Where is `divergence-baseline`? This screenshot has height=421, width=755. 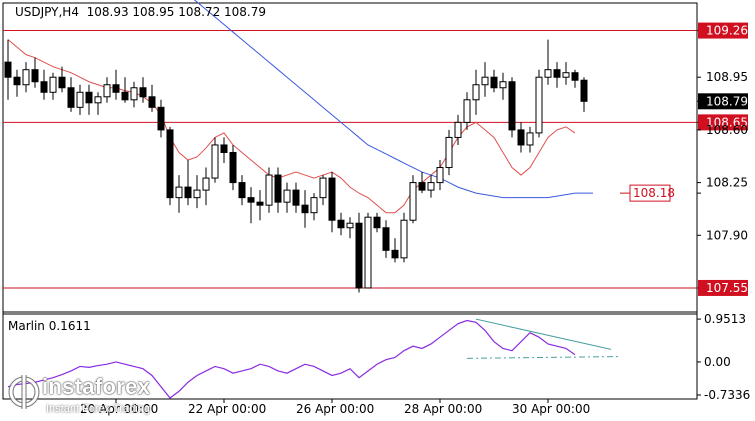 divergence-baseline is located at coordinates (543, 357).